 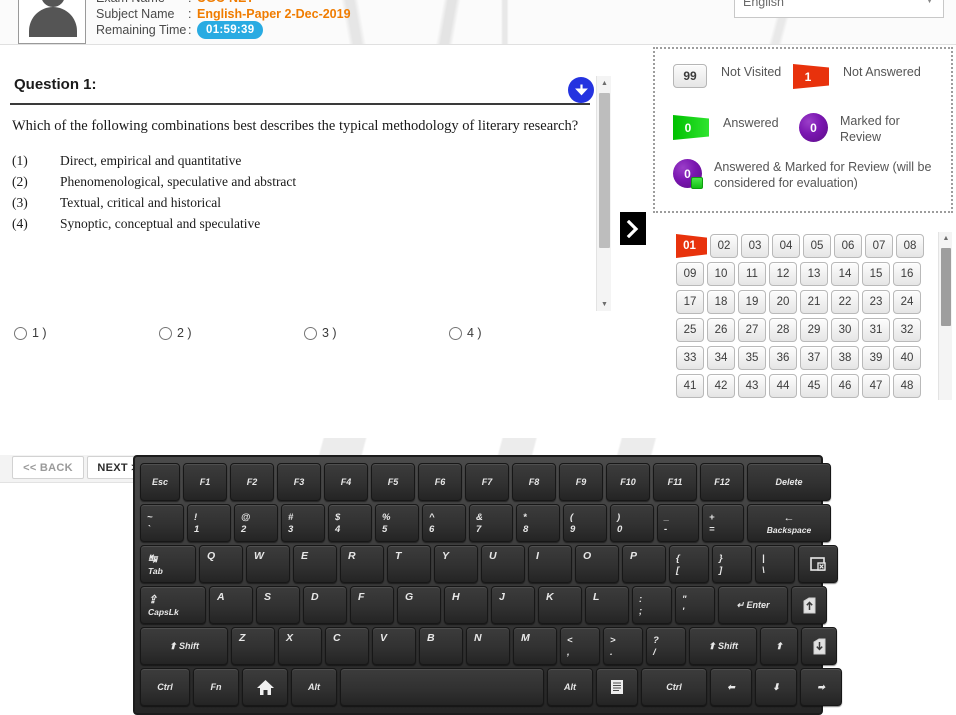 I want to click on key-shift: ⬆ Shift, so click(x=723, y=646).